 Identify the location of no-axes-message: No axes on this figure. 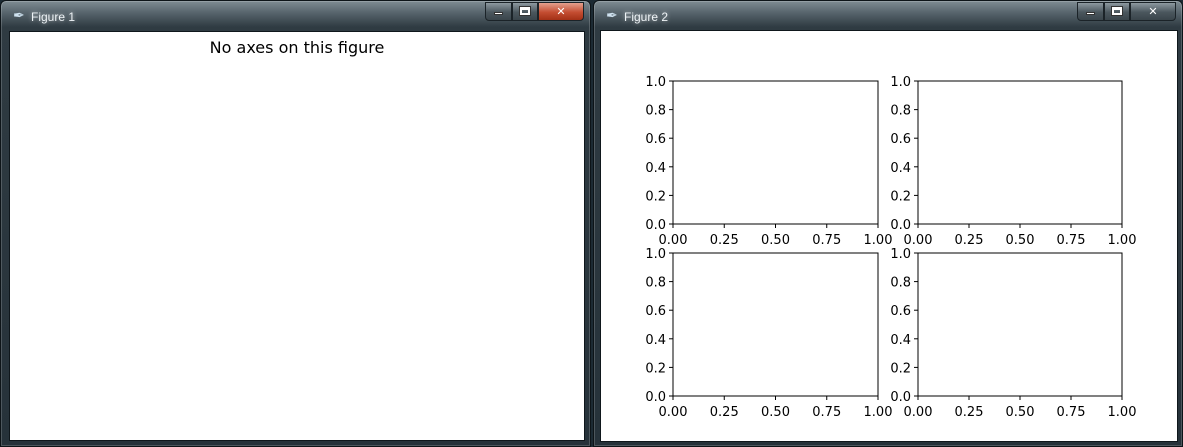
(297, 47).